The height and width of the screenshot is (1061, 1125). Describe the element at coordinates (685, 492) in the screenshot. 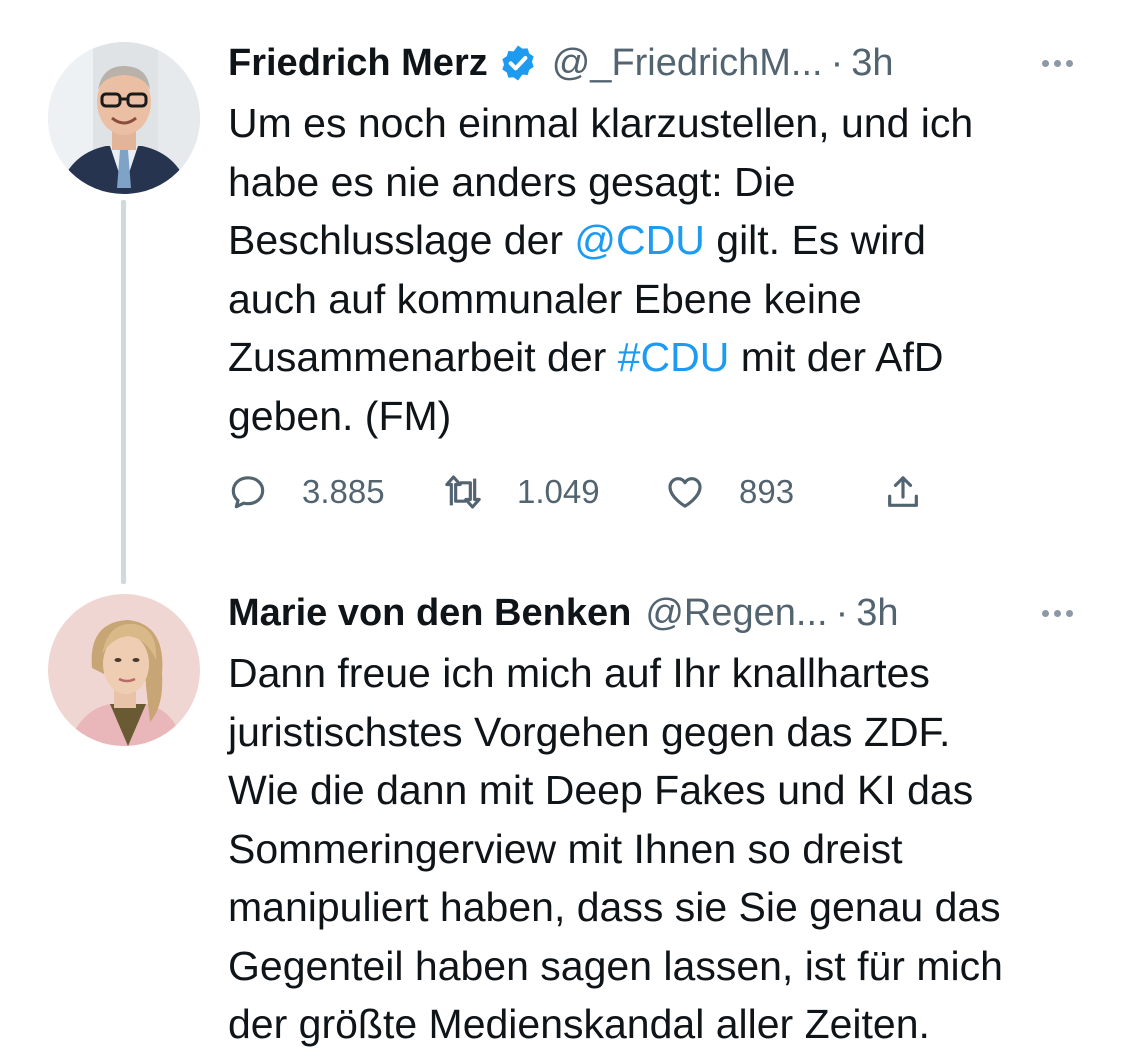

I see `heart-icon` at that location.